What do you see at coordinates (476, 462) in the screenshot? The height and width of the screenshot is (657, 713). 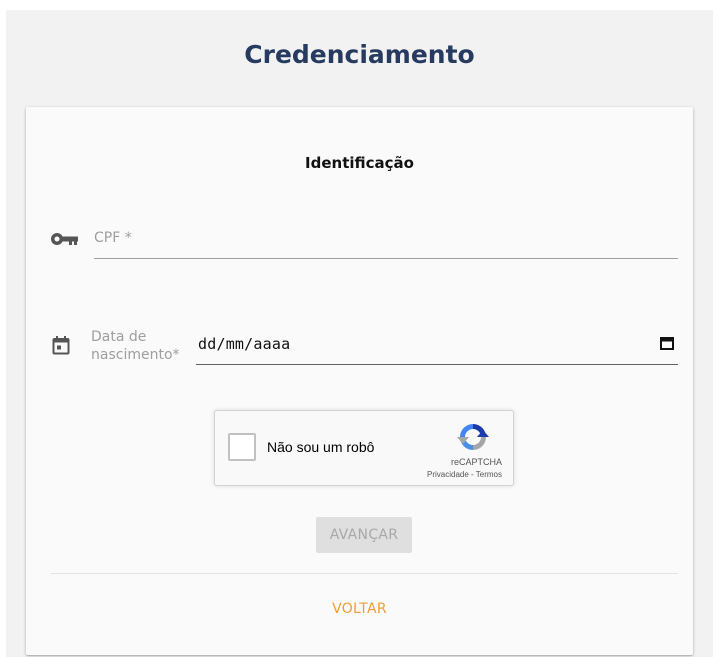 I see `recaptcha-brand: reCAPTCHA` at bounding box center [476, 462].